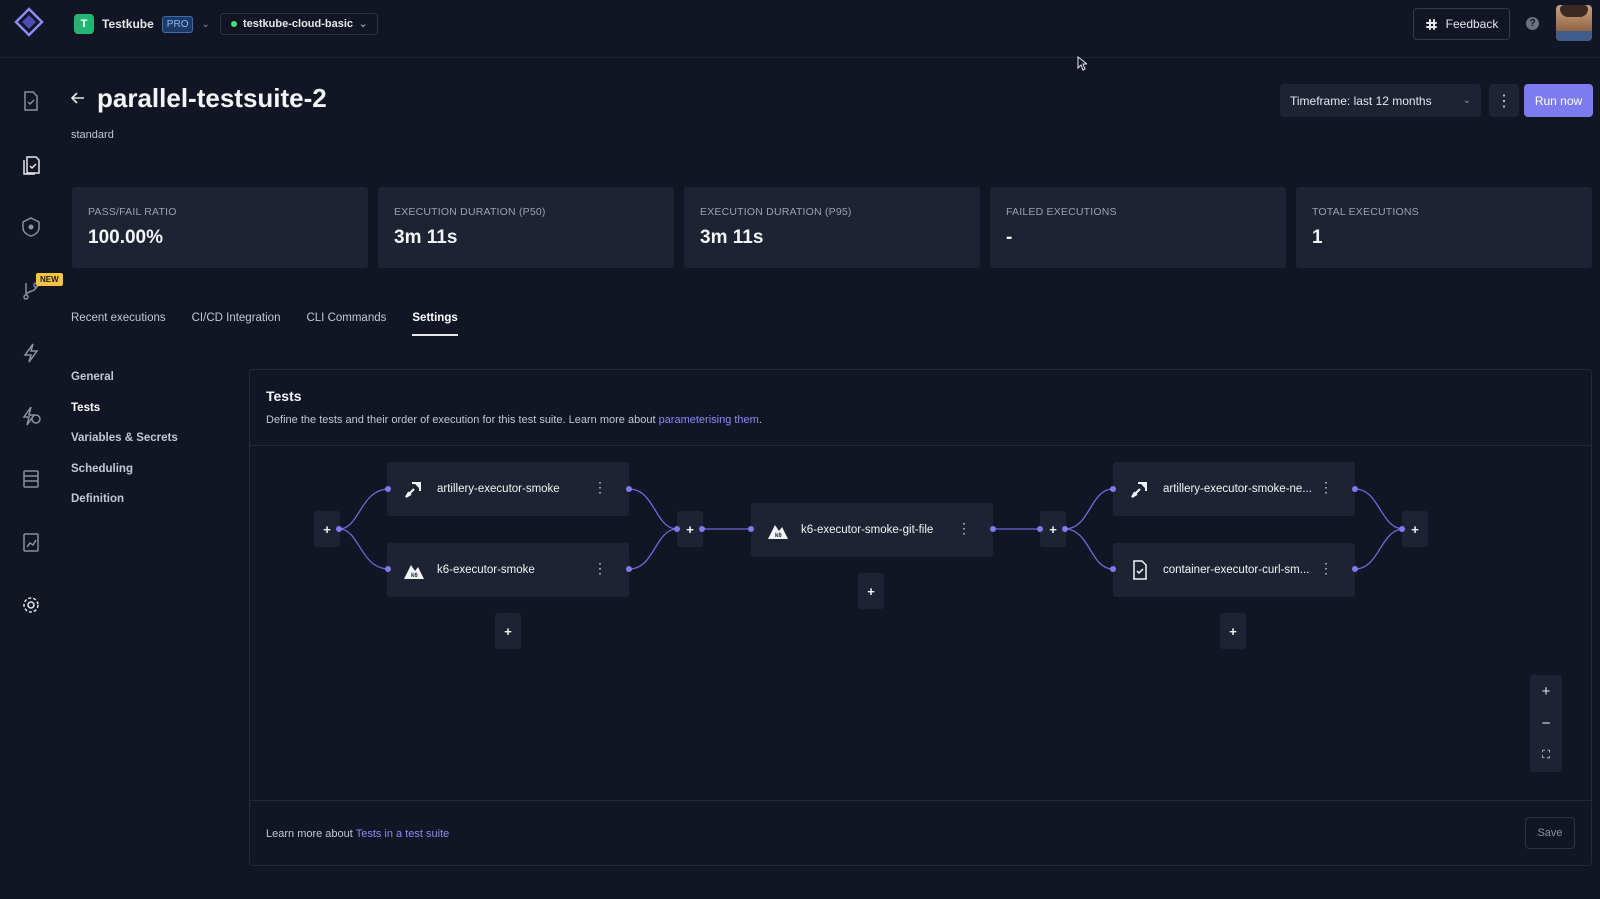 Image resolution: width=1600 pixels, height=899 pixels. Describe the element at coordinates (1532, 23) in the screenshot. I see `help-icon: ?` at that location.